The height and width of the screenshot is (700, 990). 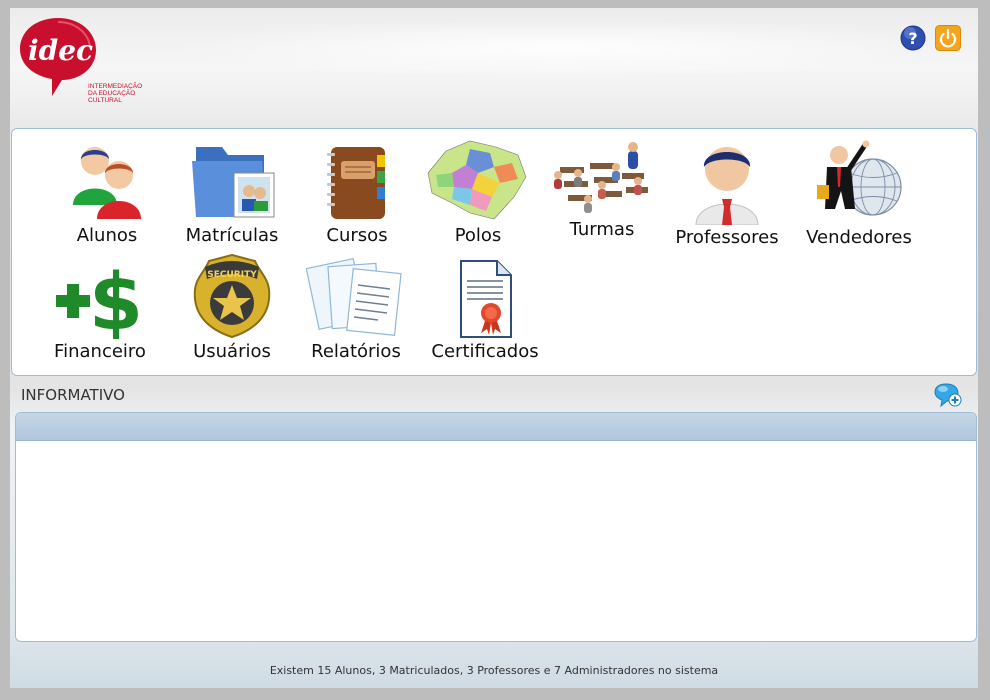 I want to click on svg-text: SECURITY, so click(x=232, y=275).